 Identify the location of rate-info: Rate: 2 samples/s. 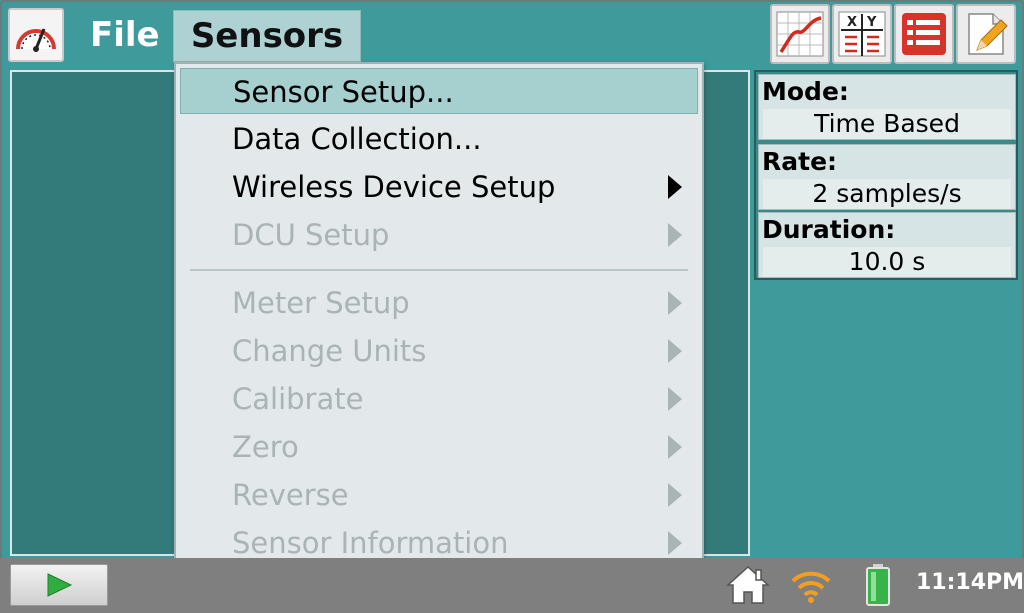
(887, 177).